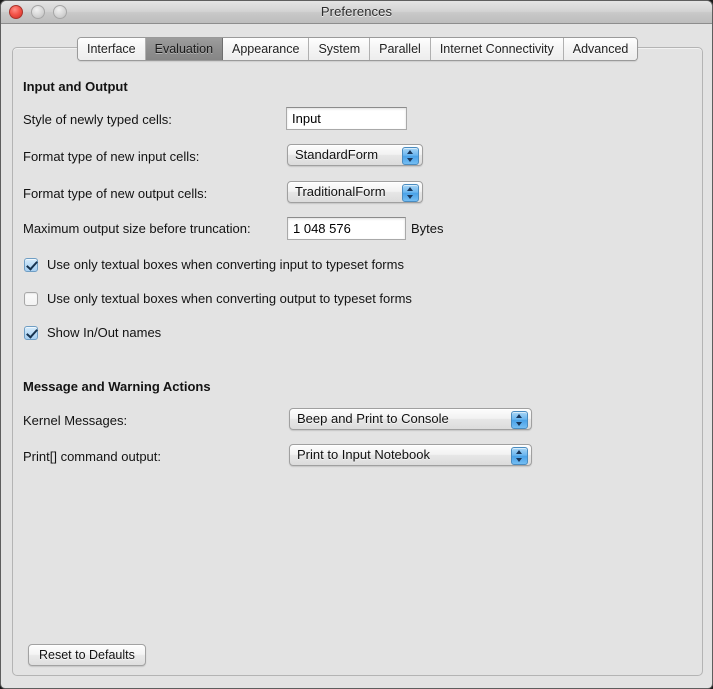  I want to click on checkbox-output-textual-boxes, so click(31, 298).